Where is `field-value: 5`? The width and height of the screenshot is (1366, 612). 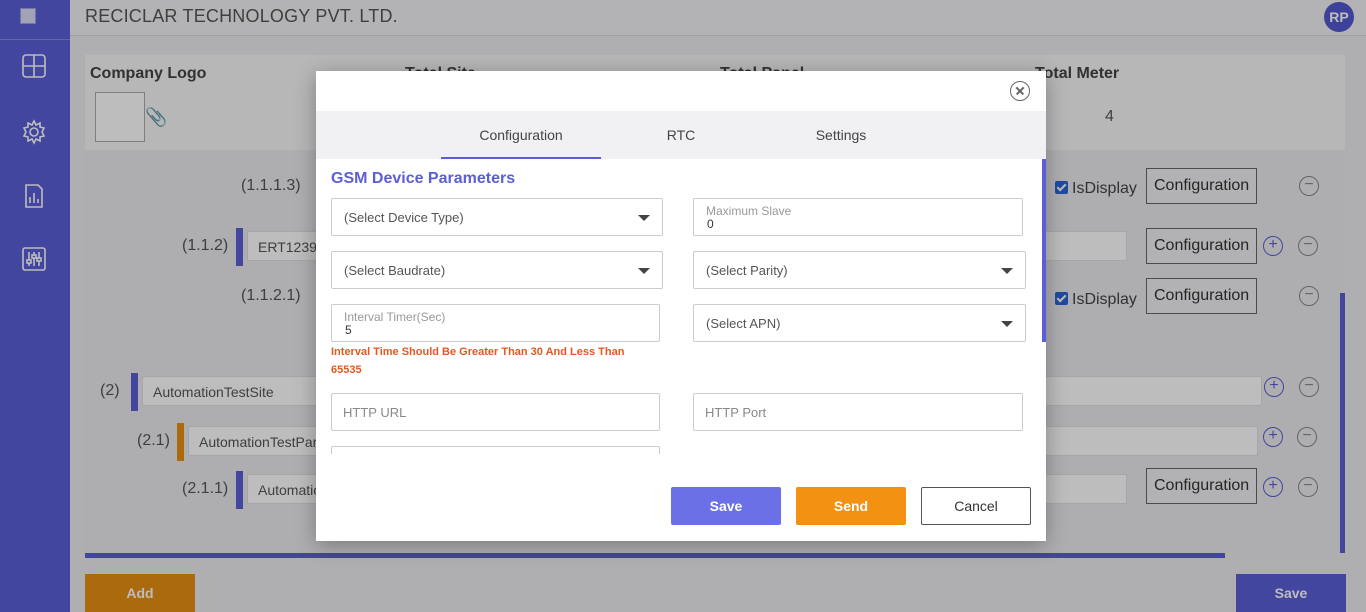
field-value: 5 is located at coordinates (348, 330).